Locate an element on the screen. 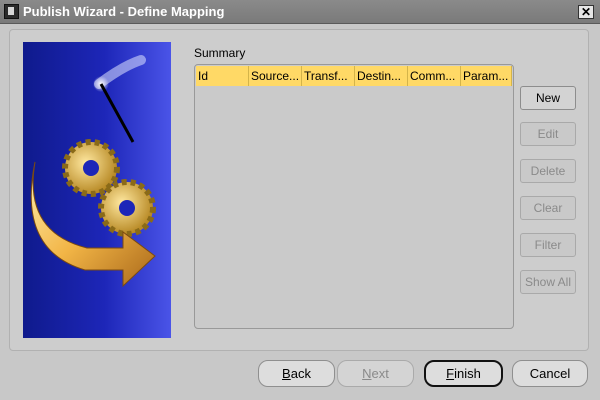 This screenshot has width=600, height=400. cancel-button: Cancel is located at coordinates (550, 373).